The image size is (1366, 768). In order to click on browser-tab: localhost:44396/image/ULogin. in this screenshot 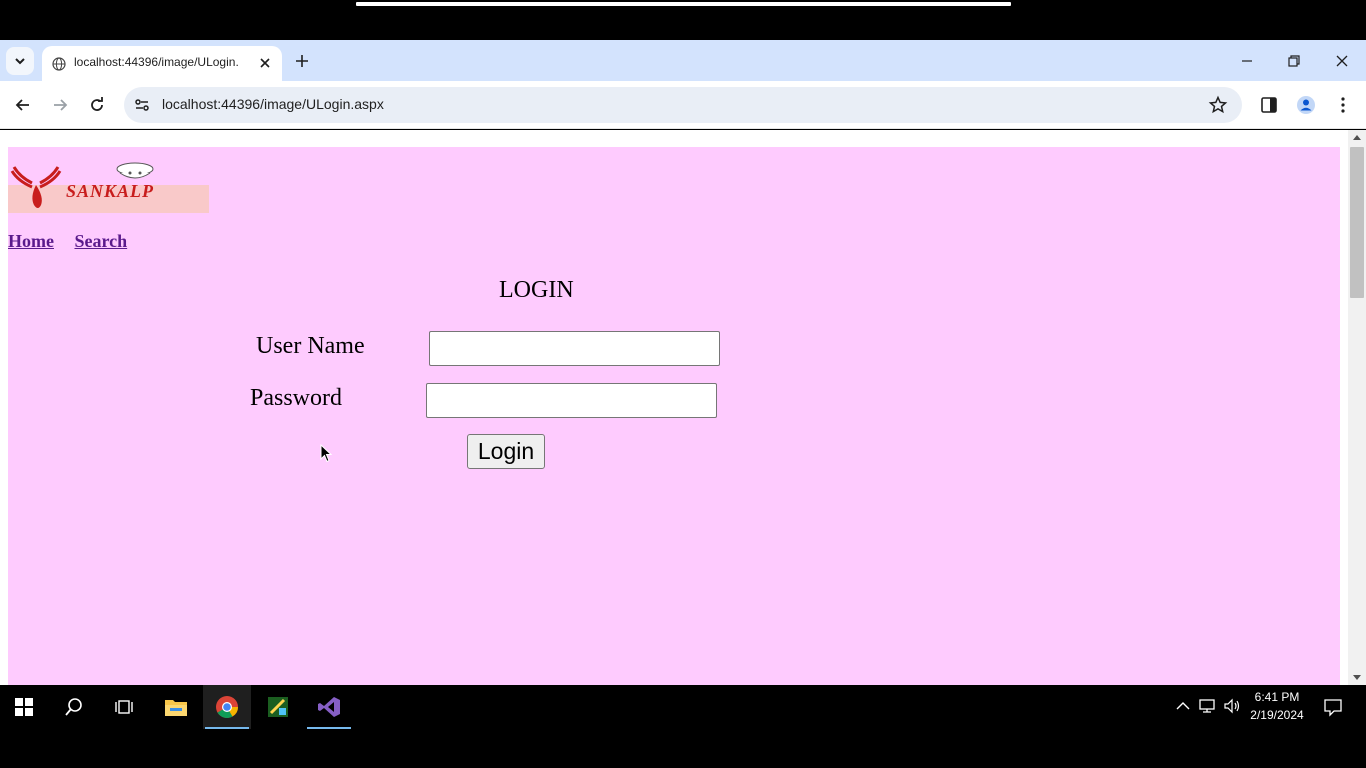, I will do `click(162, 63)`.